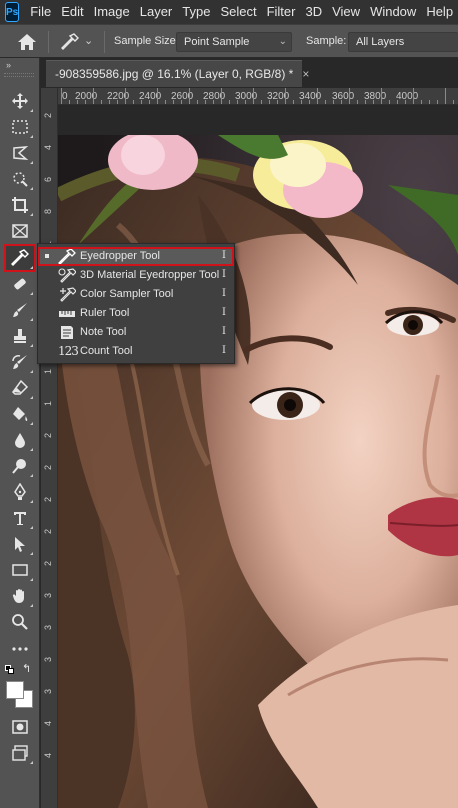 The height and width of the screenshot is (808, 458). What do you see at coordinates (15, 690) in the screenshot?
I see `foreground-color-swatch` at bounding box center [15, 690].